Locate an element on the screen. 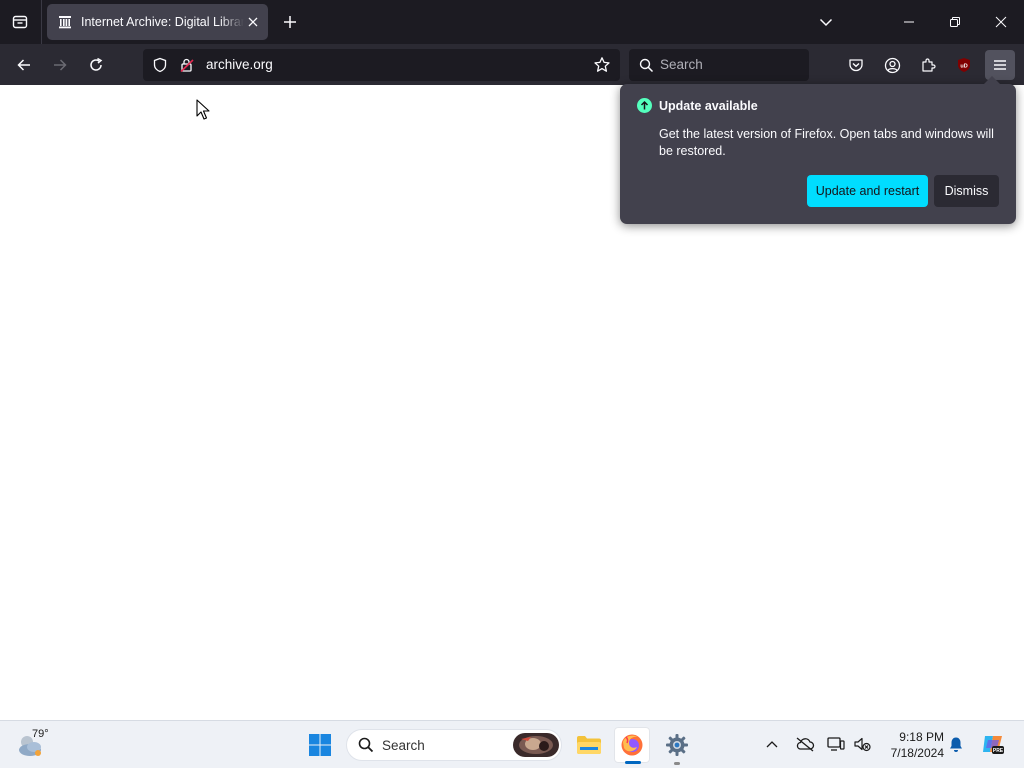  pocket-button is located at coordinates (856, 65).